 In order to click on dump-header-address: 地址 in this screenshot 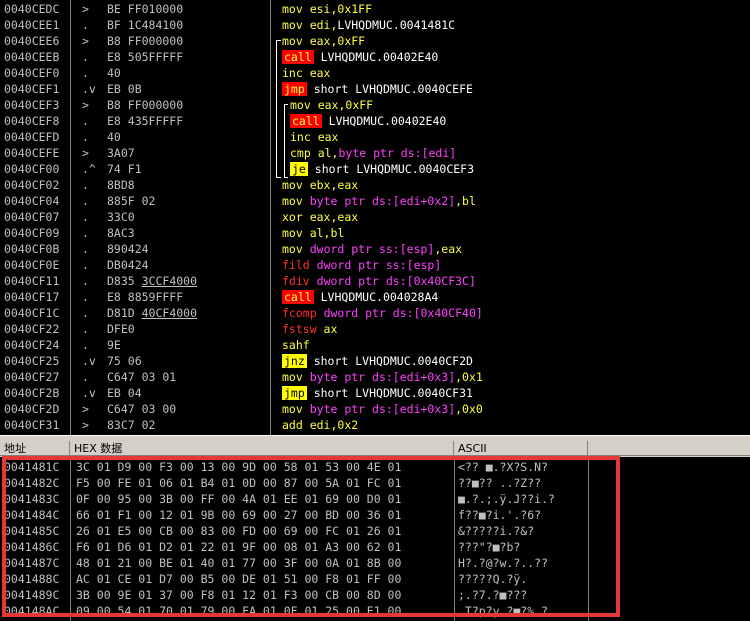, I will do `click(35, 448)`.